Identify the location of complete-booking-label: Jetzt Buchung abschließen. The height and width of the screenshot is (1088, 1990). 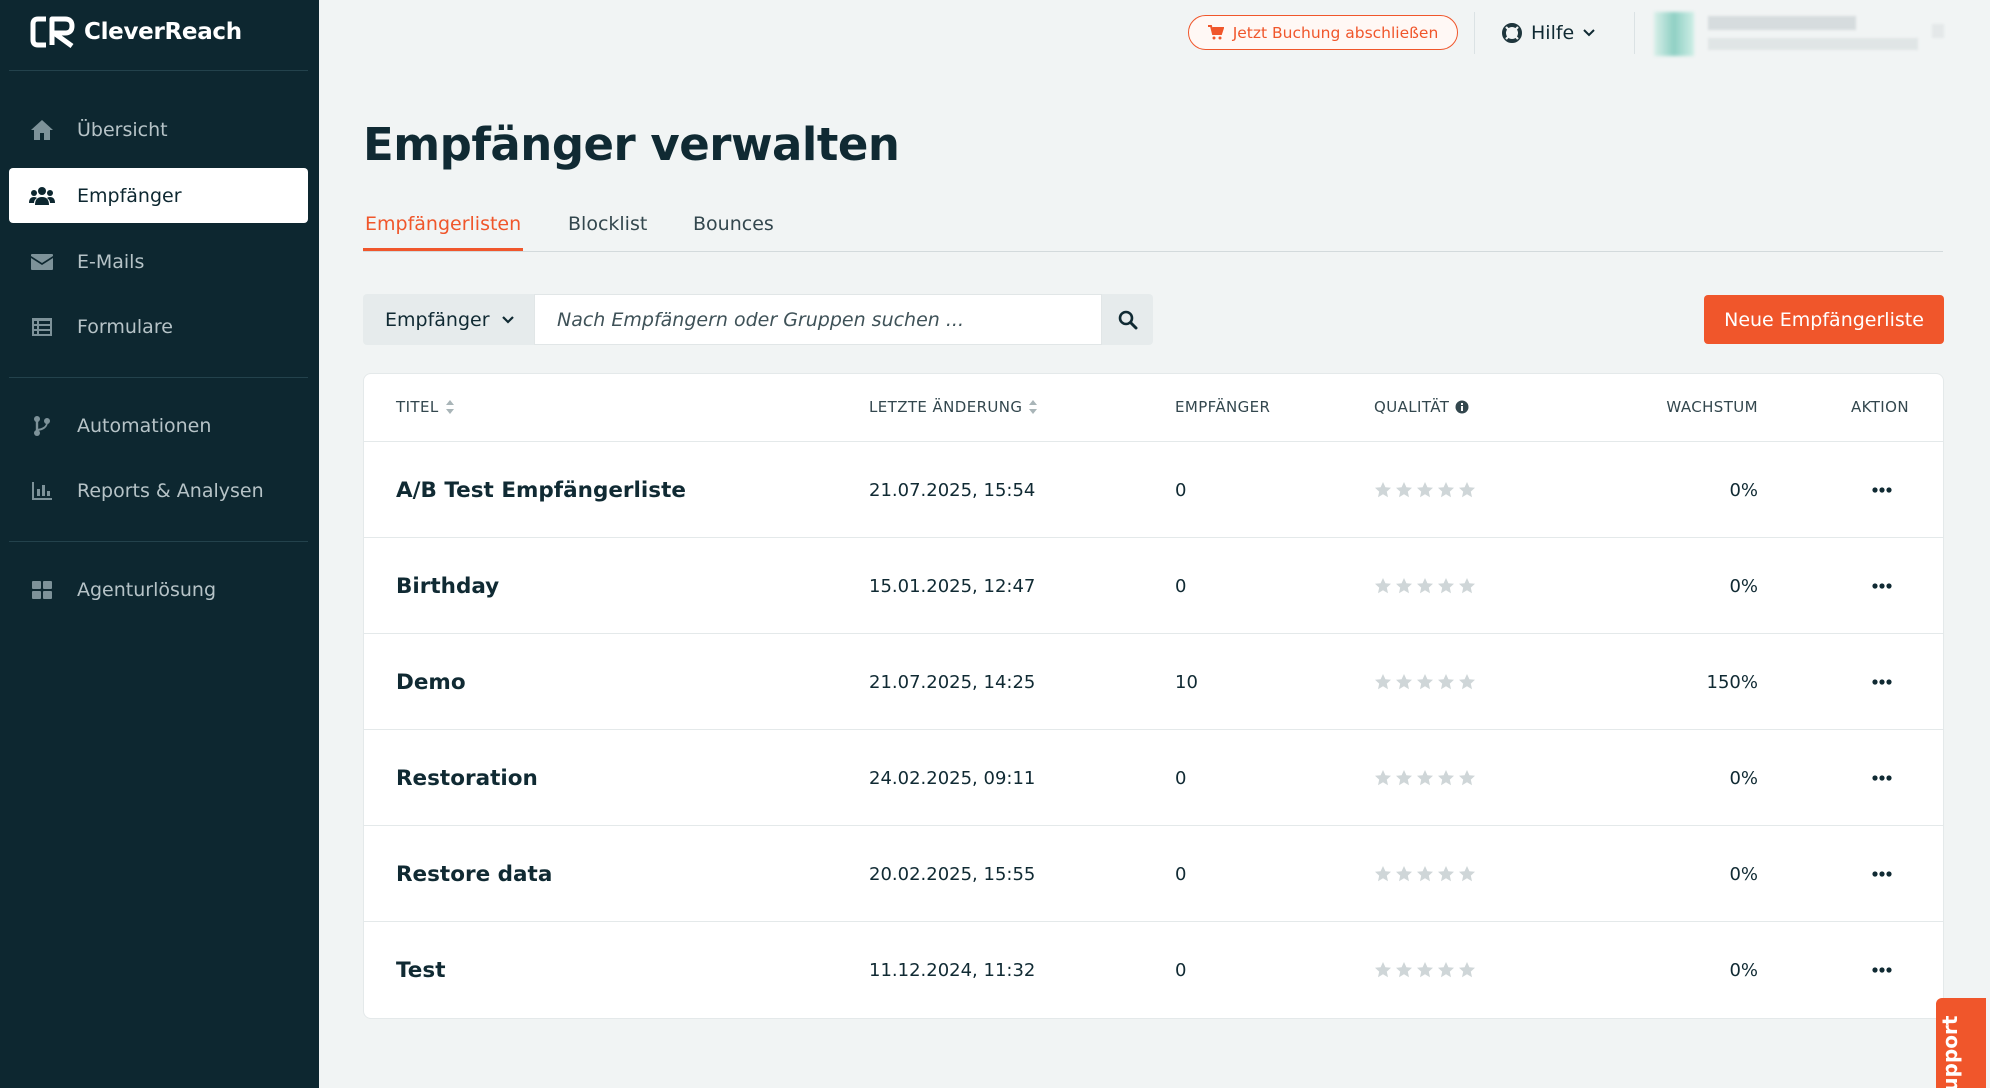
(1335, 32).